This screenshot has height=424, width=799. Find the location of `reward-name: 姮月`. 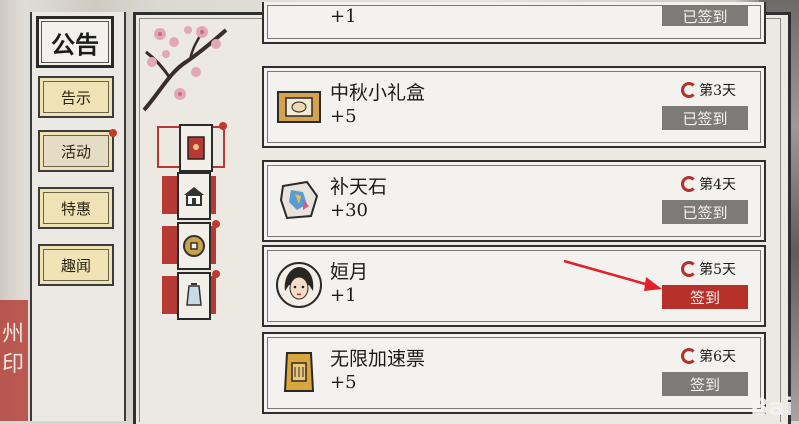

reward-name: 姮月 is located at coordinates (349, 272).